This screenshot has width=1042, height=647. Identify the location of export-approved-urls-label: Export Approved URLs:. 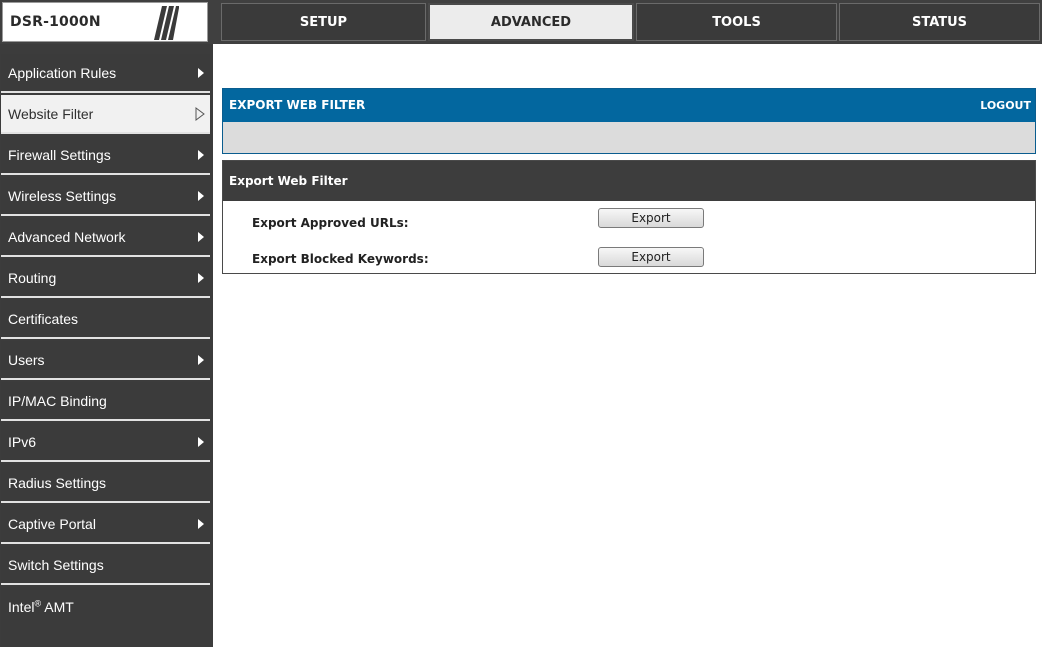
(330, 223).